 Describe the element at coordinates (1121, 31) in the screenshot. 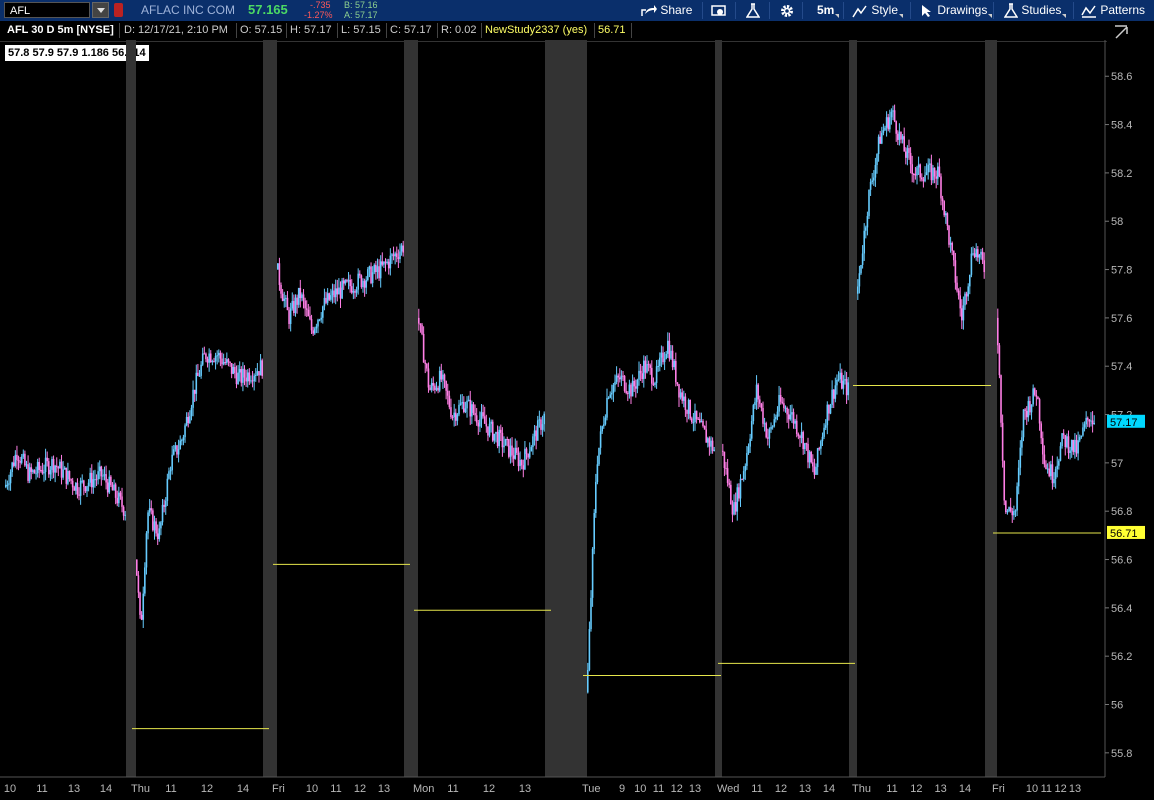

I see `collapse-icon` at that location.